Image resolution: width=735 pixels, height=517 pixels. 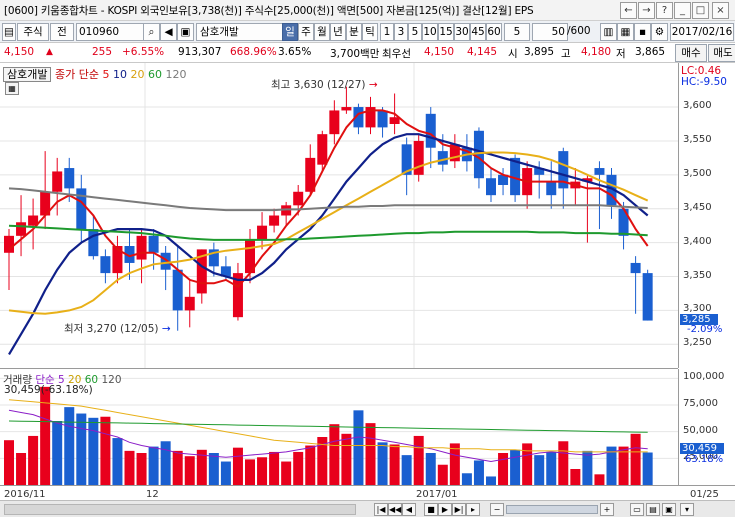 What do you see at coordinates (306, 32) in the screenshot?
I see `period-week: 주` at bounding box center [306, 32].